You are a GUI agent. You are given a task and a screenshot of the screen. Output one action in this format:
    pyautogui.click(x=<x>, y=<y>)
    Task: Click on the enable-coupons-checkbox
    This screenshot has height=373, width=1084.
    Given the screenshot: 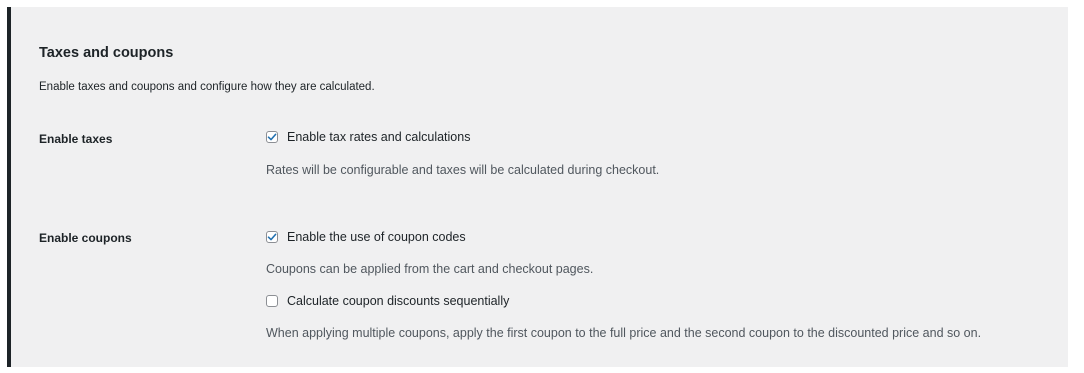 What is the action you would take?
    pyautogui.click(x=272, y=237)
    